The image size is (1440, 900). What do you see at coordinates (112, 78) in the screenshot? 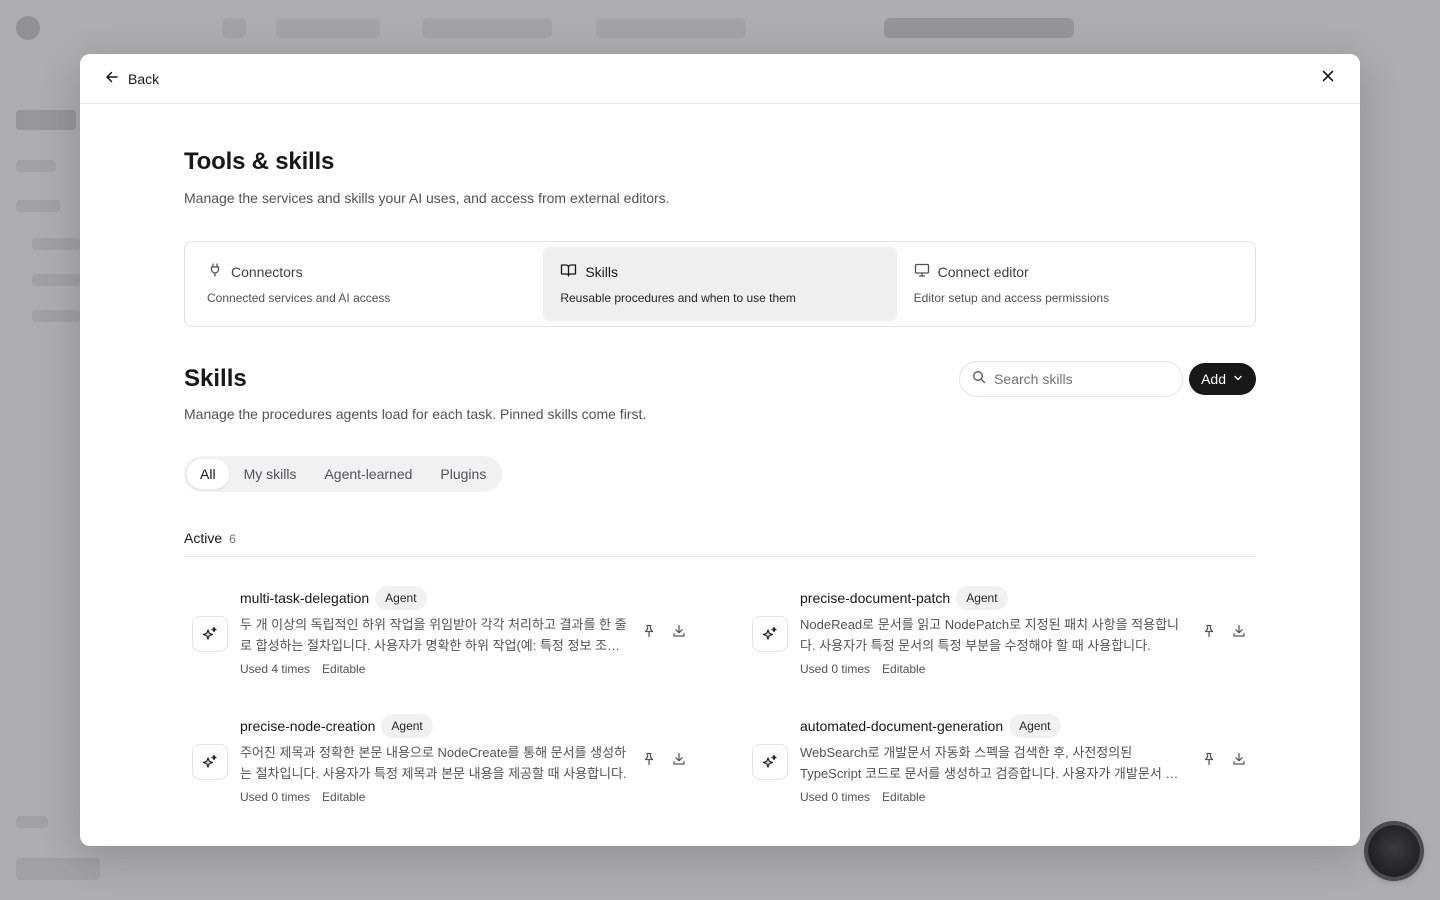
I see `arrow-left-icon` at bounding box center [112, 78].